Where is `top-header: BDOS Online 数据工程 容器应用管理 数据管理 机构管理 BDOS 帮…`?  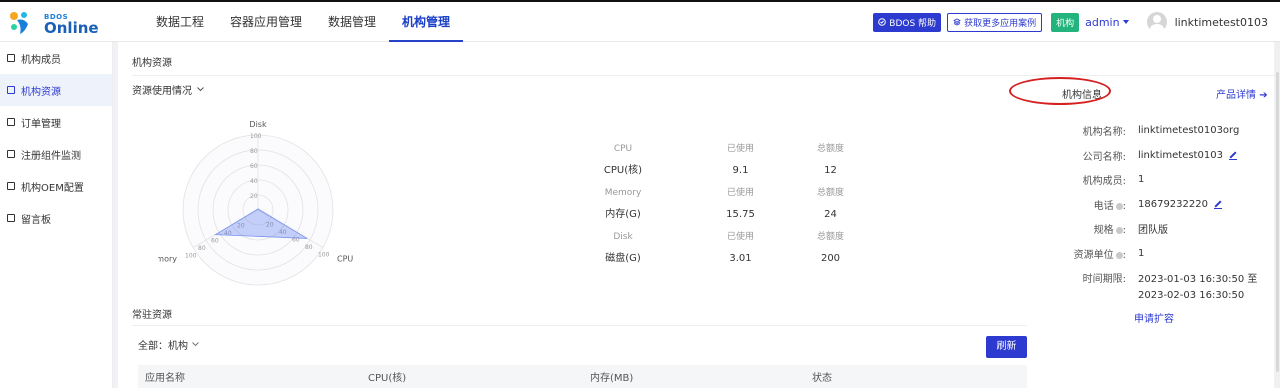
top-header: BDOS Online 数据工程 容器应用管理 数据管理 机构管理 BDOS 帮… is located at coordinates (640, 22).